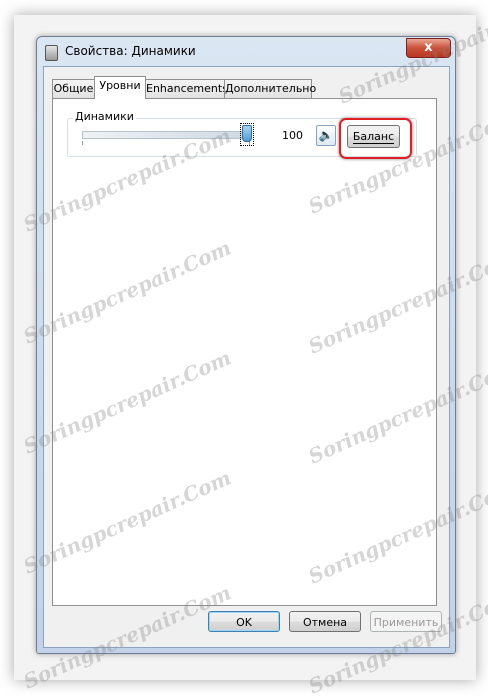  I want to click on group-label: Динамики, so click(104, 116).